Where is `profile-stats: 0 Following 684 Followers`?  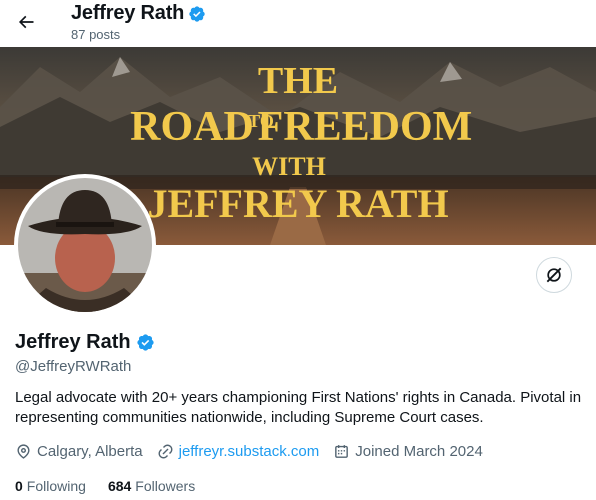 profile-stats: 0 Following 684 Followers is located at coordinates (116, 486).